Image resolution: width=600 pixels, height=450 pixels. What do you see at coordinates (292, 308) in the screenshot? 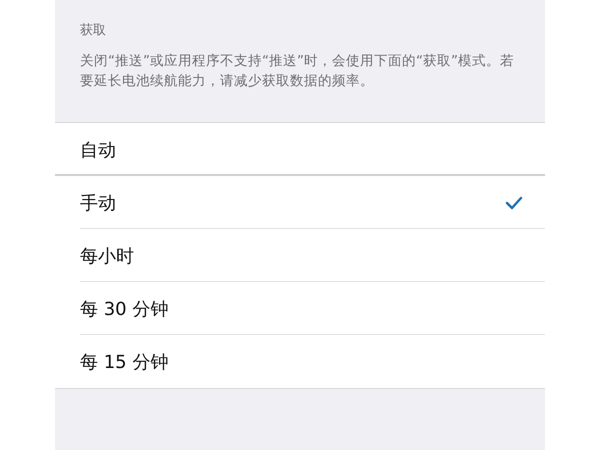
I see `option-label: 每 30 分钟` at bounding box center [292, 308].